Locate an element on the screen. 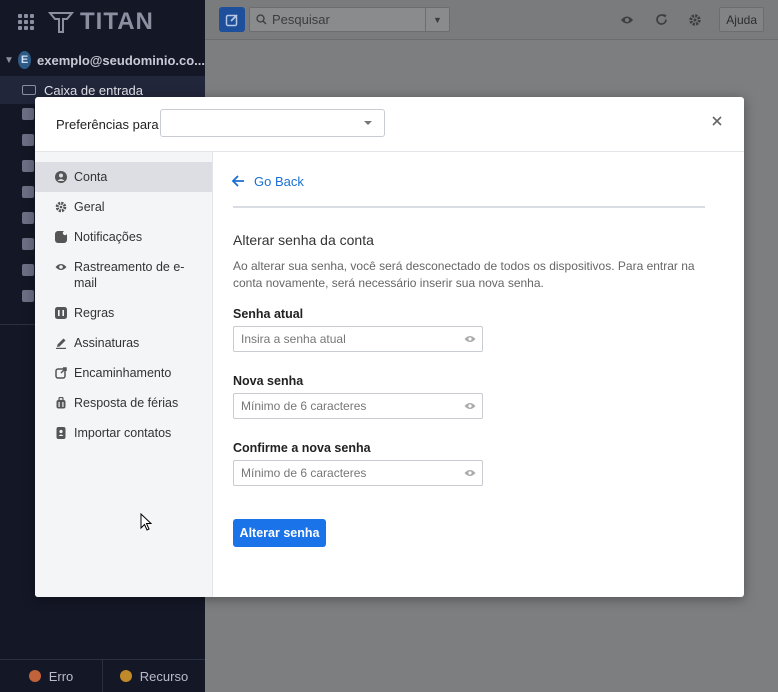 The height and width of the screenshot is (692, 778). nav-item-label: Resposta de férias is located at coordinates (126, 403).